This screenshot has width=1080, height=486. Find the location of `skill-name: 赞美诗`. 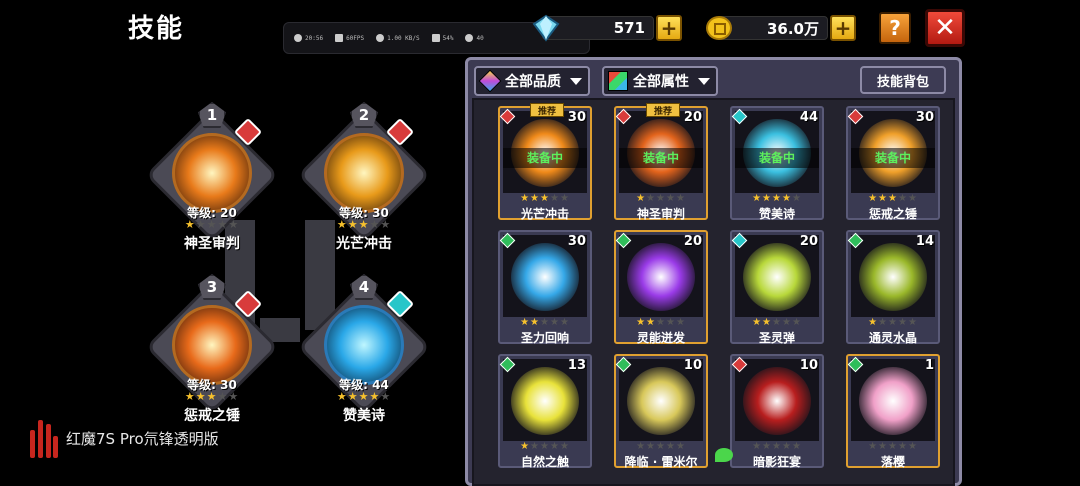

skill-name: 赞美诗 is located at coordinates (776, 214).